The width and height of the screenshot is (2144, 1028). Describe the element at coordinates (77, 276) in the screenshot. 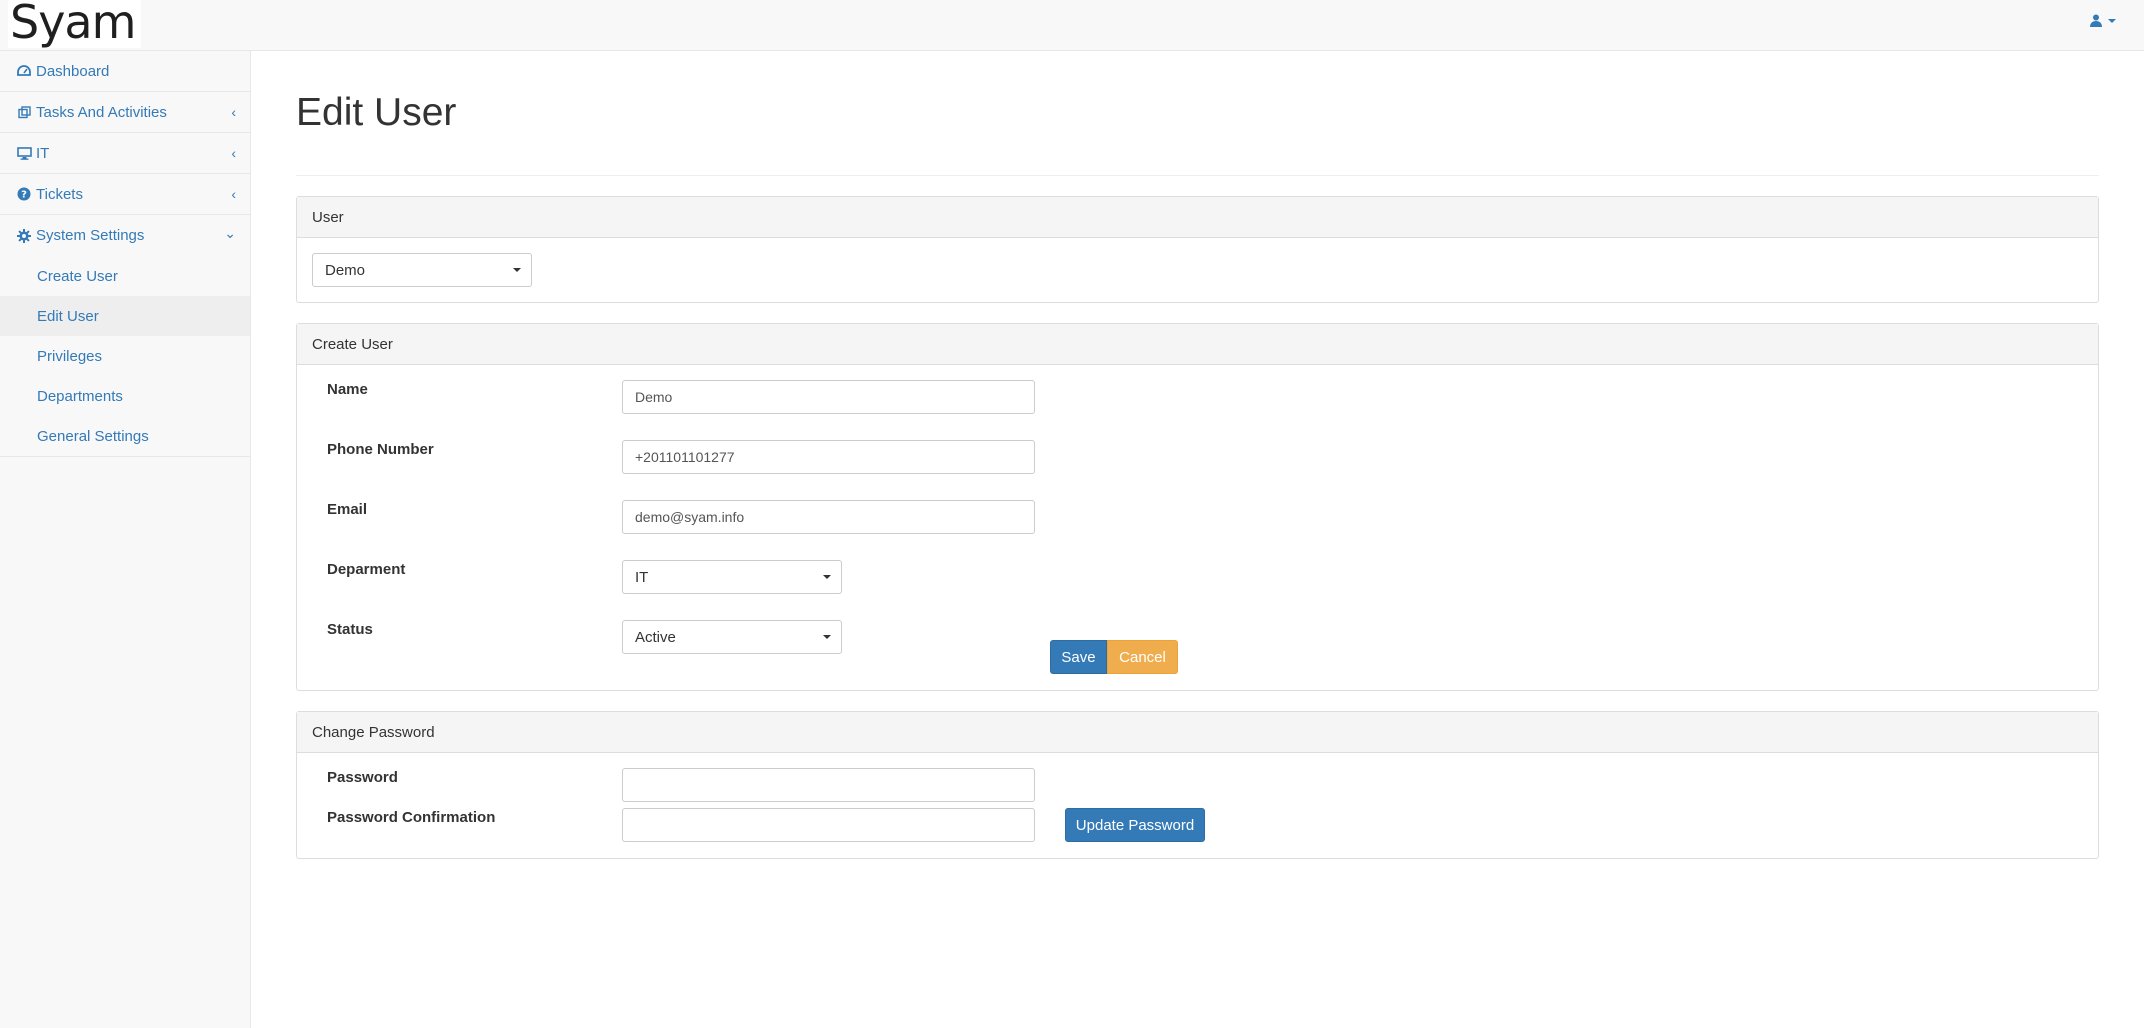

I see `sidebar-subitem-label: Create User` at that location.